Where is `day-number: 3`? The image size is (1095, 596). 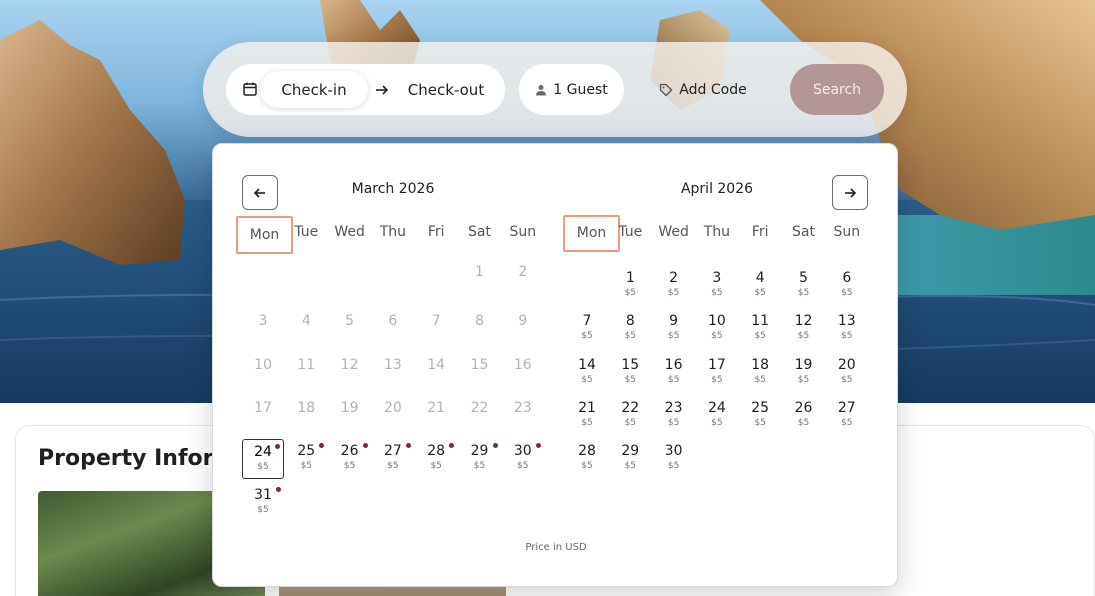
day-number: 3 is located at coordinates (263, 321).